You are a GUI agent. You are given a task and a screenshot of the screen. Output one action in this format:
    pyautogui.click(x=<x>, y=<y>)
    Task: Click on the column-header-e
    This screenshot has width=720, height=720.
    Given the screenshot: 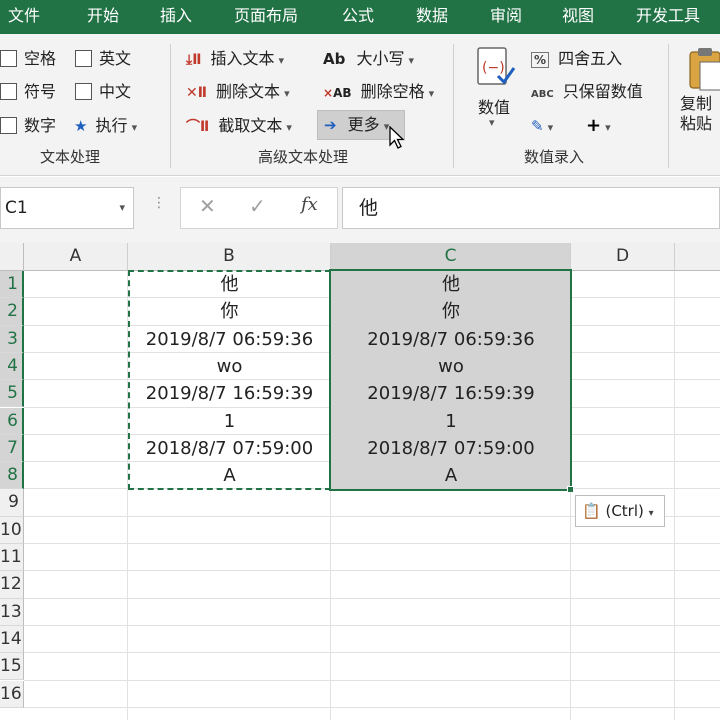 What is the action you would take?
    pyautogui.click(x=697, y=257)
    